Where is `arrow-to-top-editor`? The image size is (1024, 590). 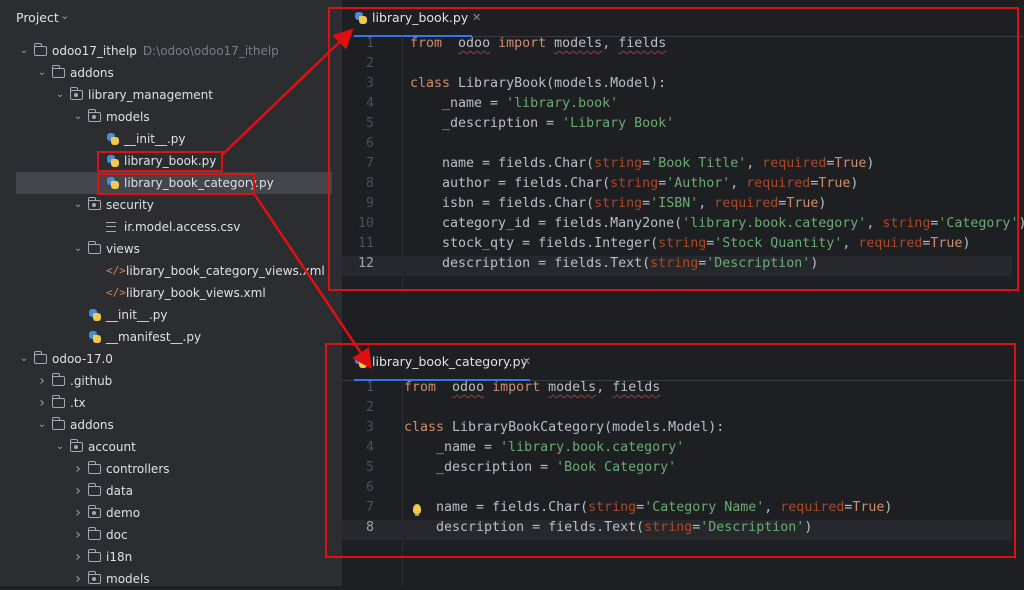 arrow-to-top-editor is located at coordinates (287, 92).